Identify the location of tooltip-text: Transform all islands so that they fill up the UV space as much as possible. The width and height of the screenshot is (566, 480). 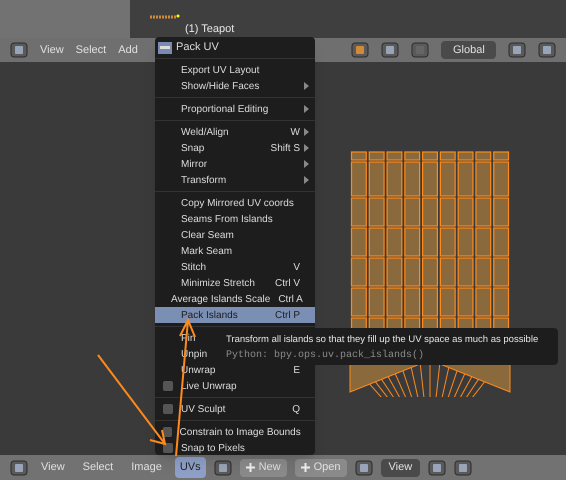
(382, 339).